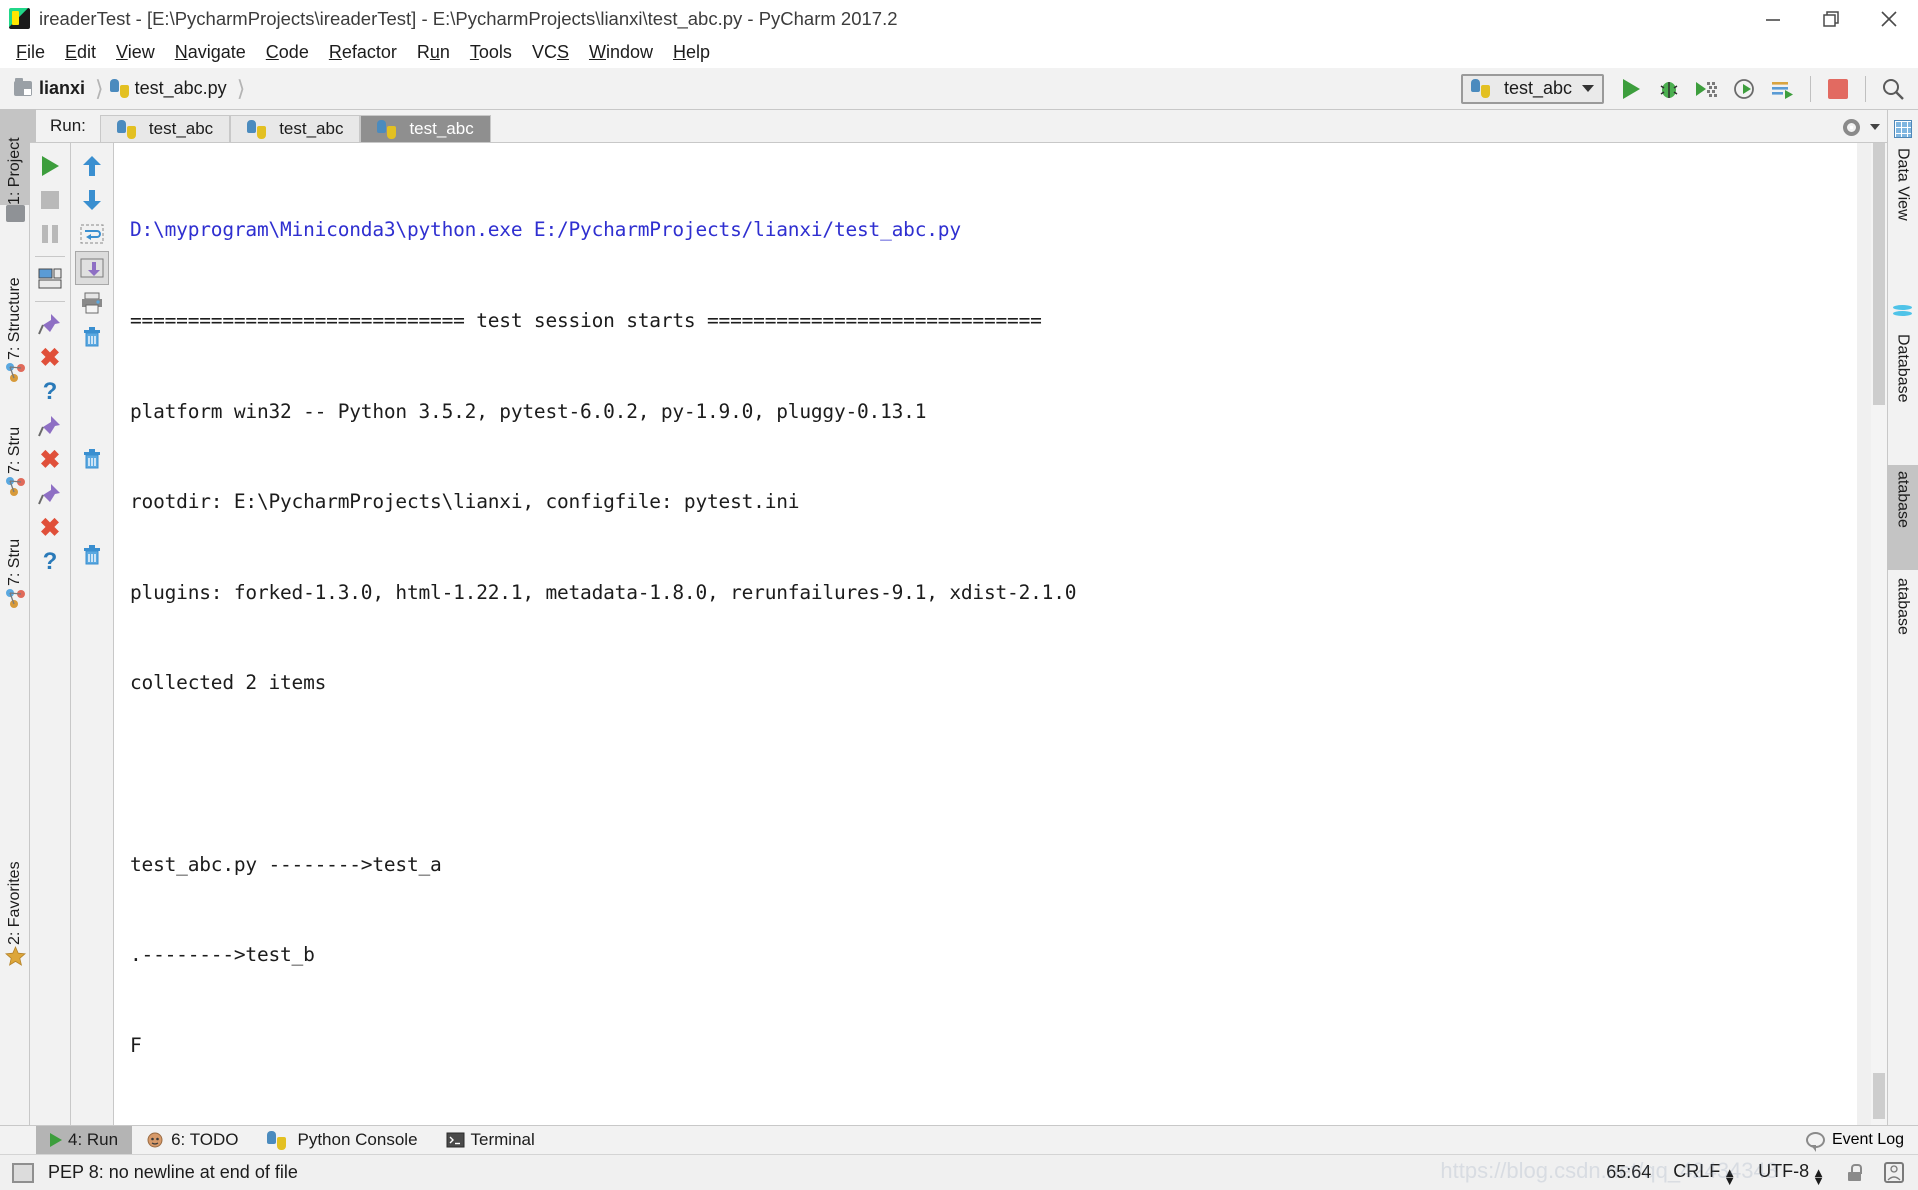 The image size is (1918, 1190). I want to click on bottom-toolwindow-bar: 4: Run 6: TODO Python Console Terminal E, so click(959, 1140).